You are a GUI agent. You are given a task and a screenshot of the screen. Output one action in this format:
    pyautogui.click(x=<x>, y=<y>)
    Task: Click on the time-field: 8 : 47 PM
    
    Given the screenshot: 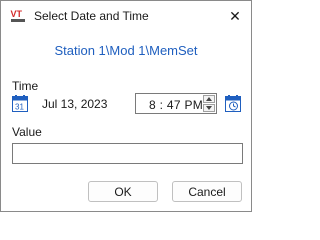 What is the action you would take?
    pyautogui.click(x=176, y=103)
    